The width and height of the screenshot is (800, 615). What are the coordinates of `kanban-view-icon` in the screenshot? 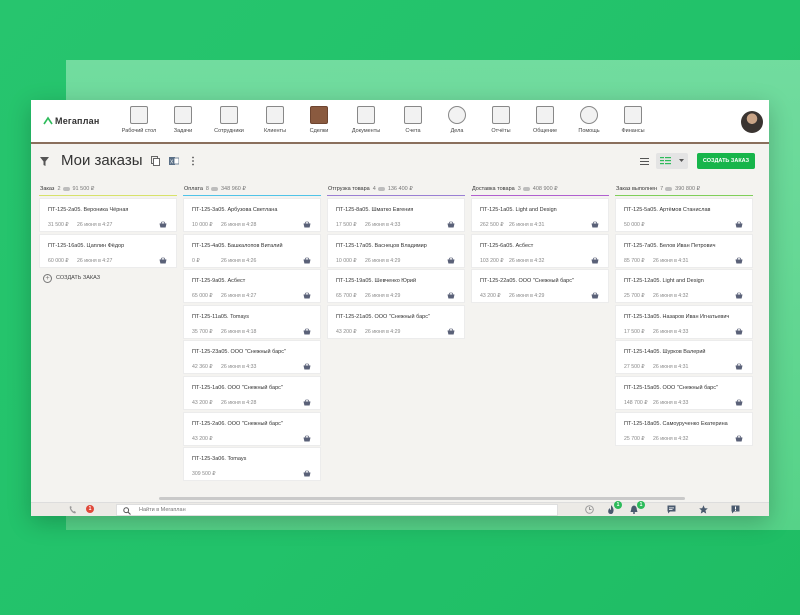 It's located at (665, 161).